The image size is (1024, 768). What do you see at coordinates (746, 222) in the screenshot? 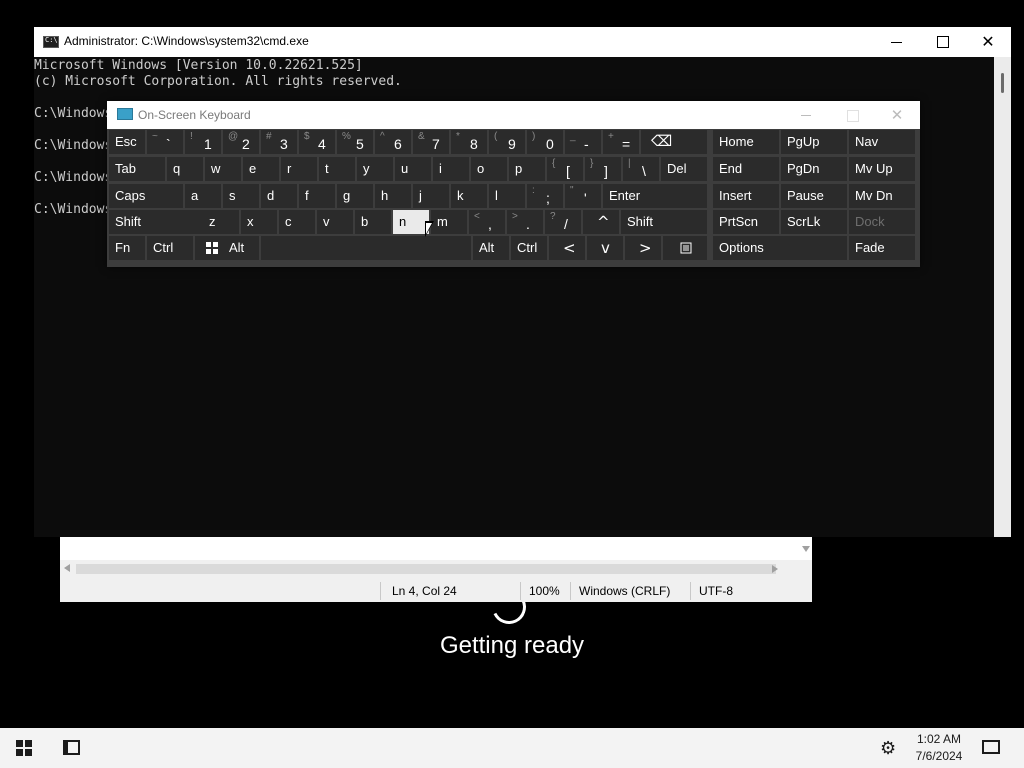
I see `key-prtscn: PrtScn` at bounding box center [746, 222].